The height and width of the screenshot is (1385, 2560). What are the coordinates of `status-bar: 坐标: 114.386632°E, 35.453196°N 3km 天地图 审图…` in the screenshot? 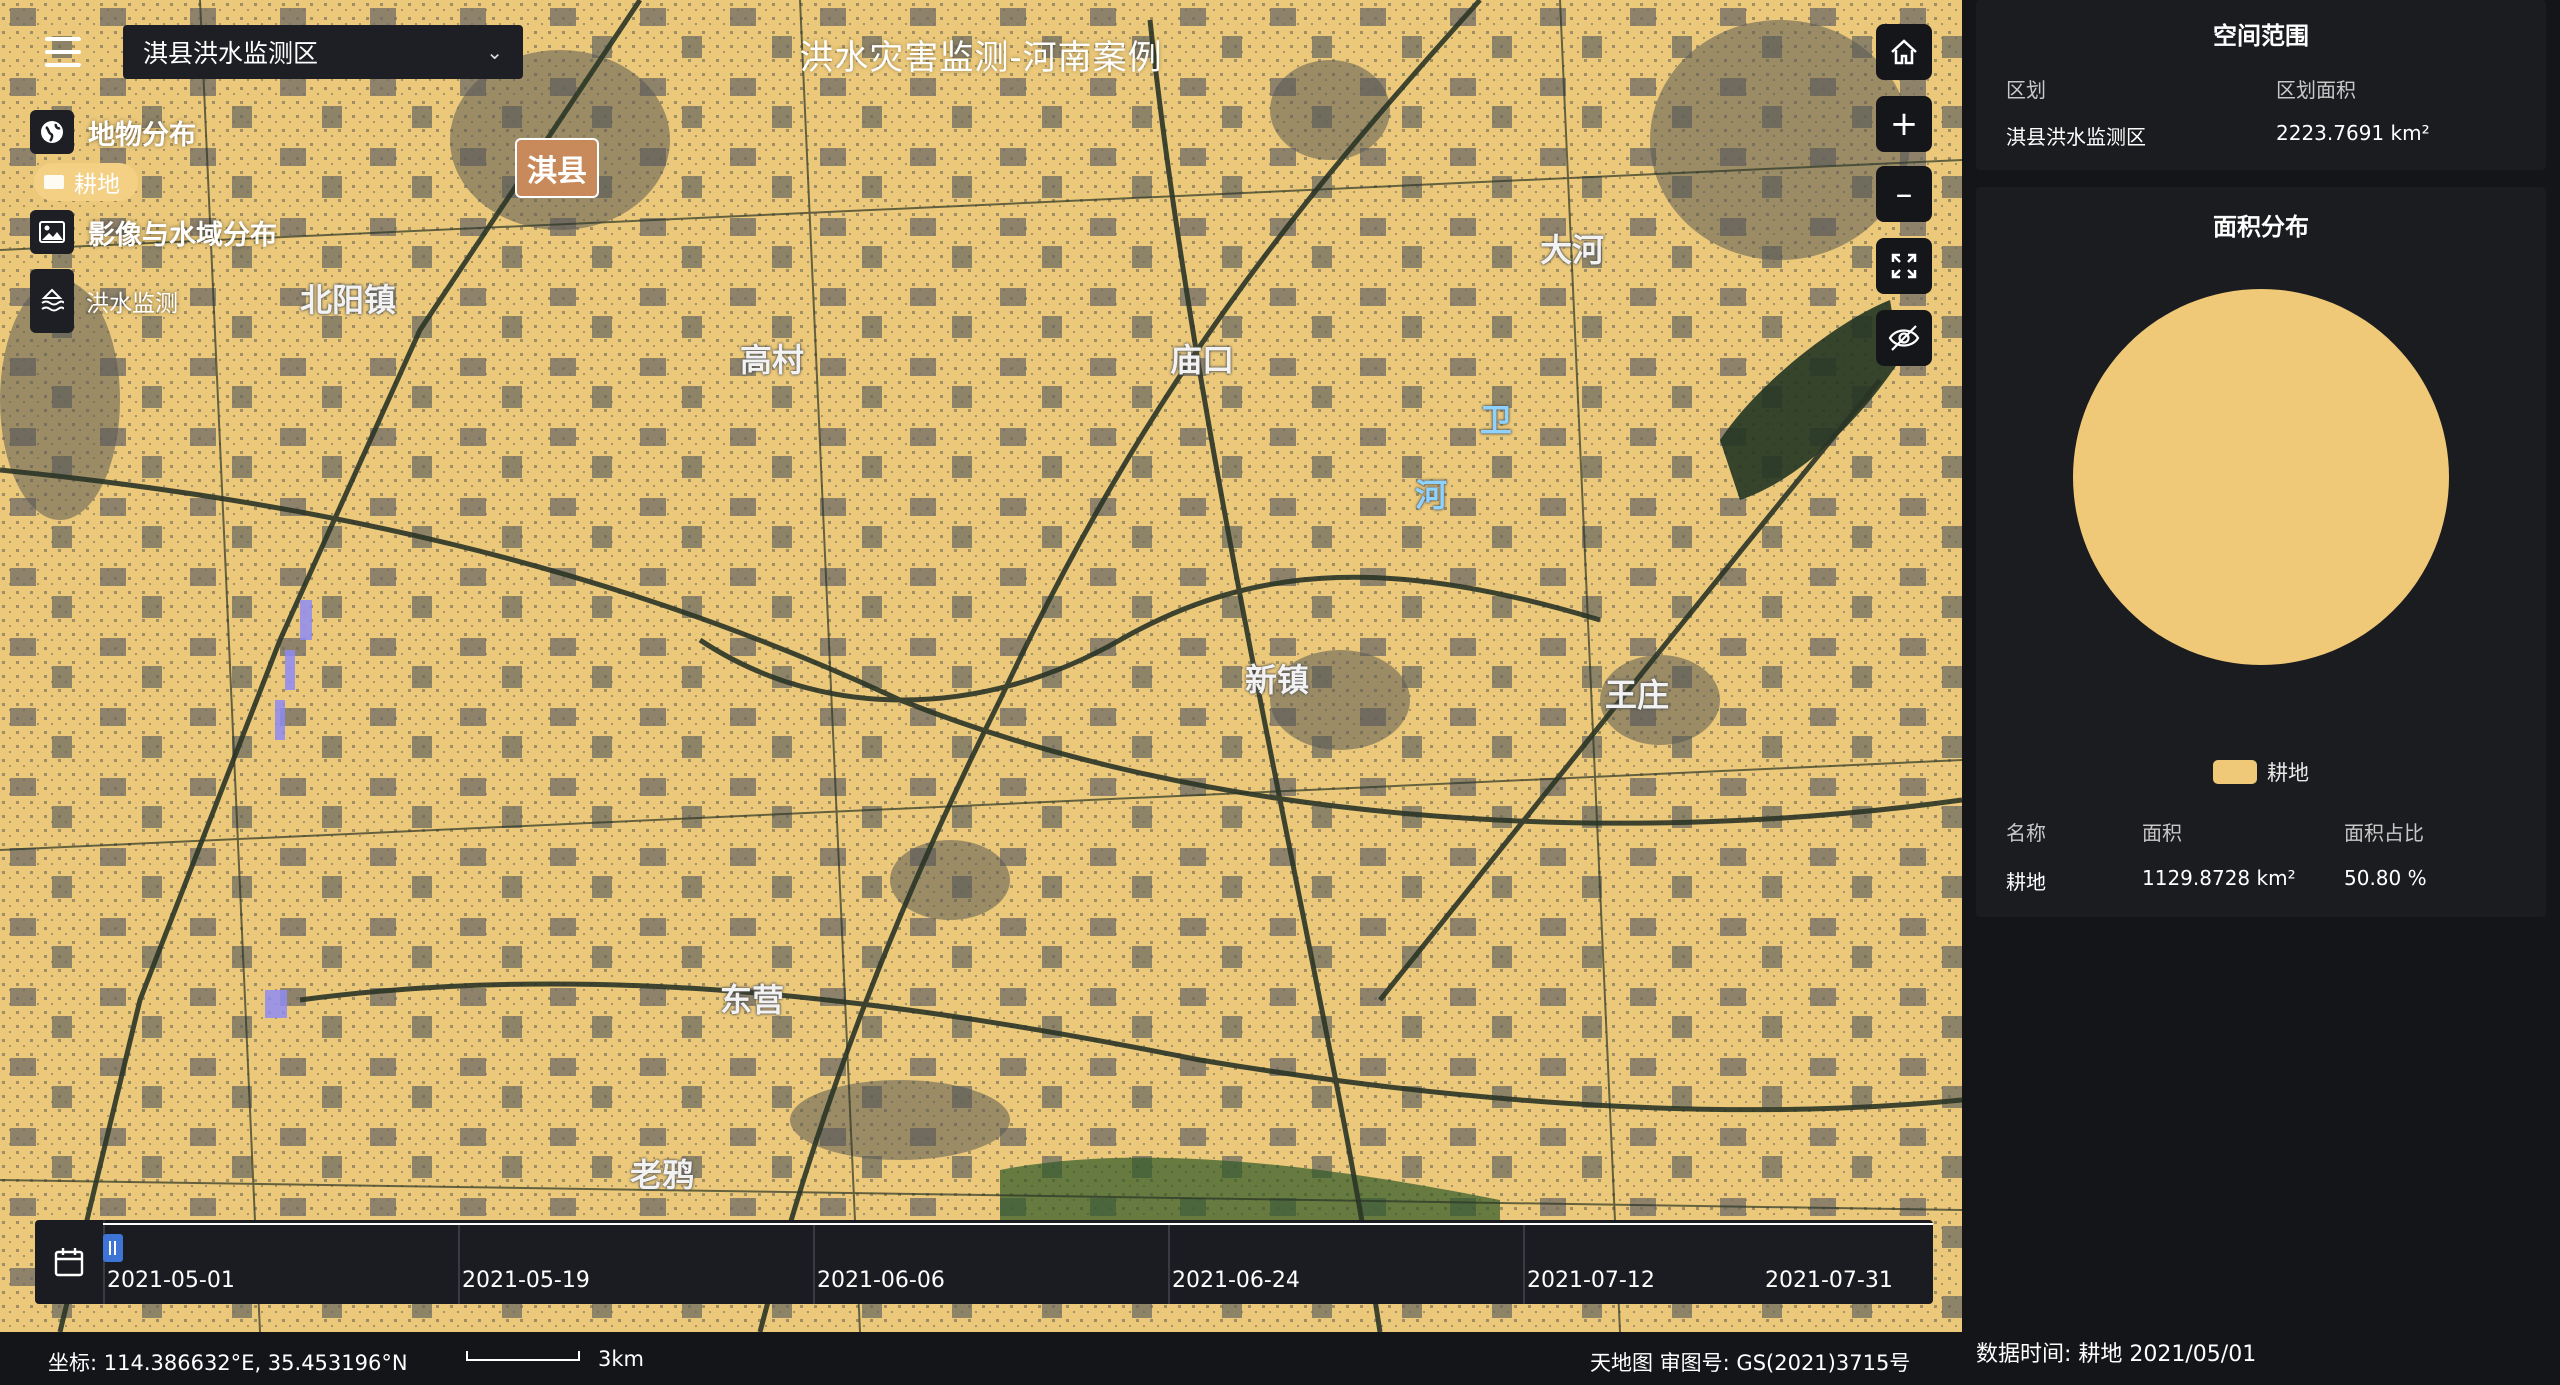 It's located at (981, 1358).